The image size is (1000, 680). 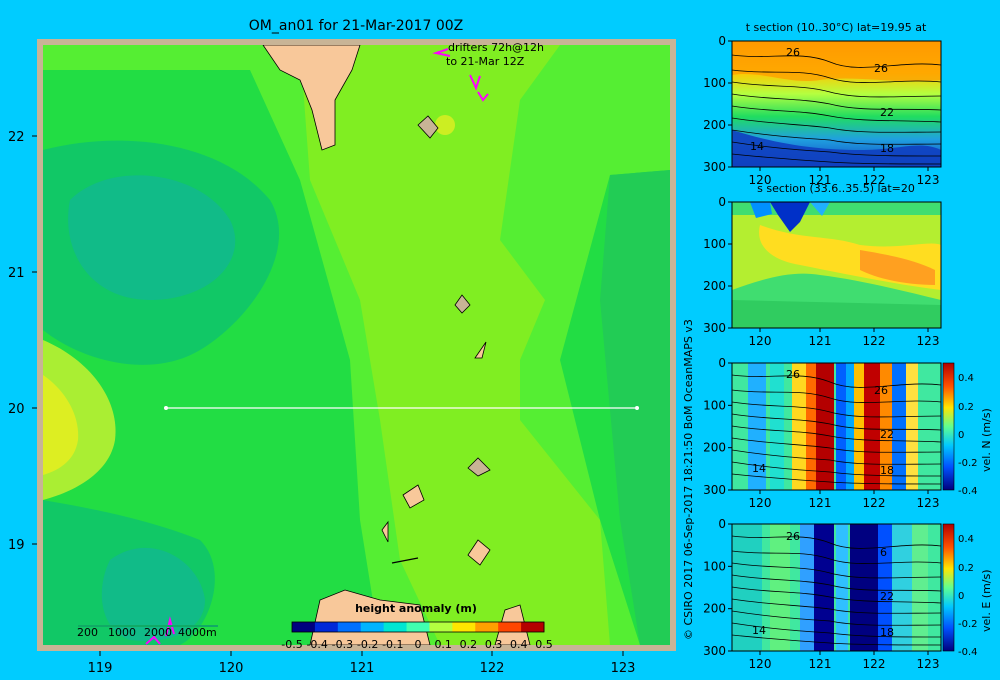 I want to click on map-lon-tick: 120, so click(x=231, y=668).